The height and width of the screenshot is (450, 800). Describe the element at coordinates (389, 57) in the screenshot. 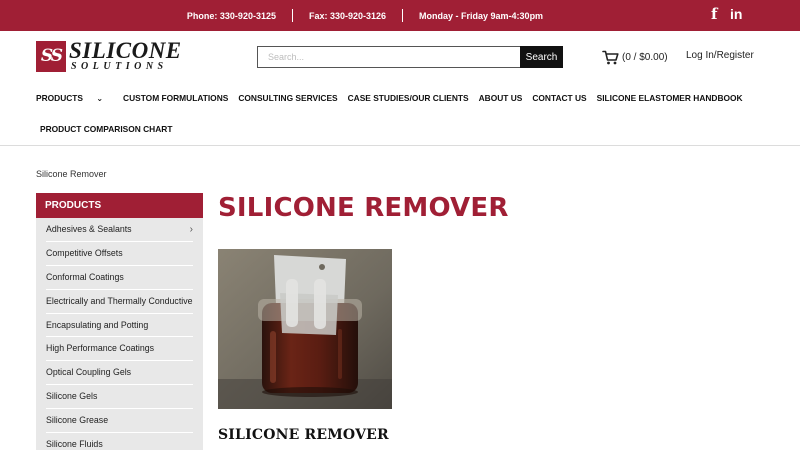

I see `search-input` at that location.